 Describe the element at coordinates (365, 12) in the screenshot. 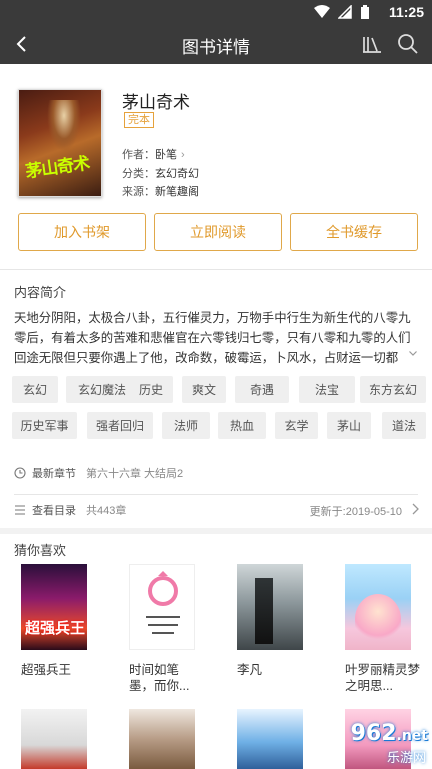

I see `battery-icon` at that location.